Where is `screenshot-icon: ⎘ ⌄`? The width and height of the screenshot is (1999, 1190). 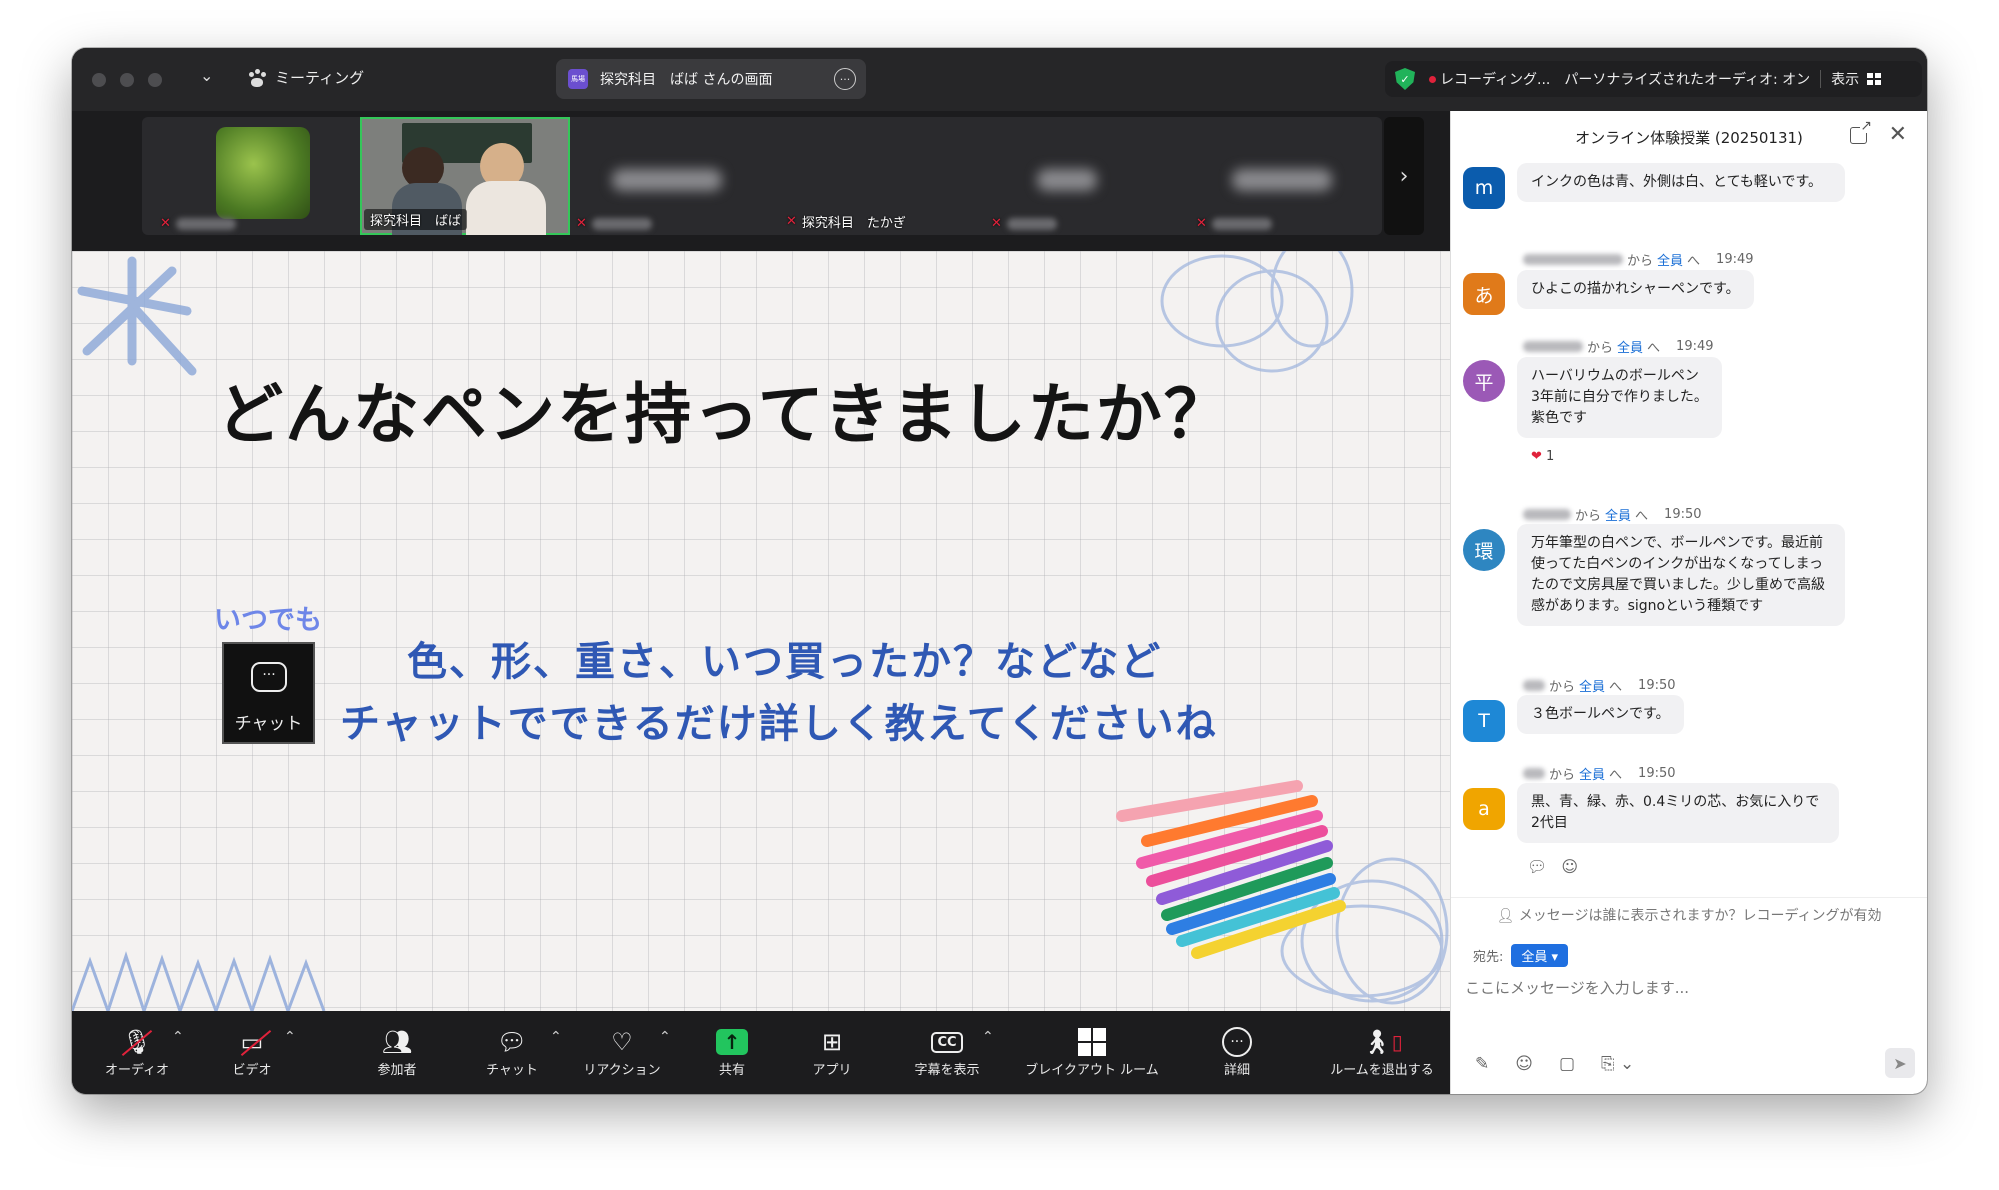
screenshot-icon: ⎘ ⌄ is located at coordinates (1617, 1064).